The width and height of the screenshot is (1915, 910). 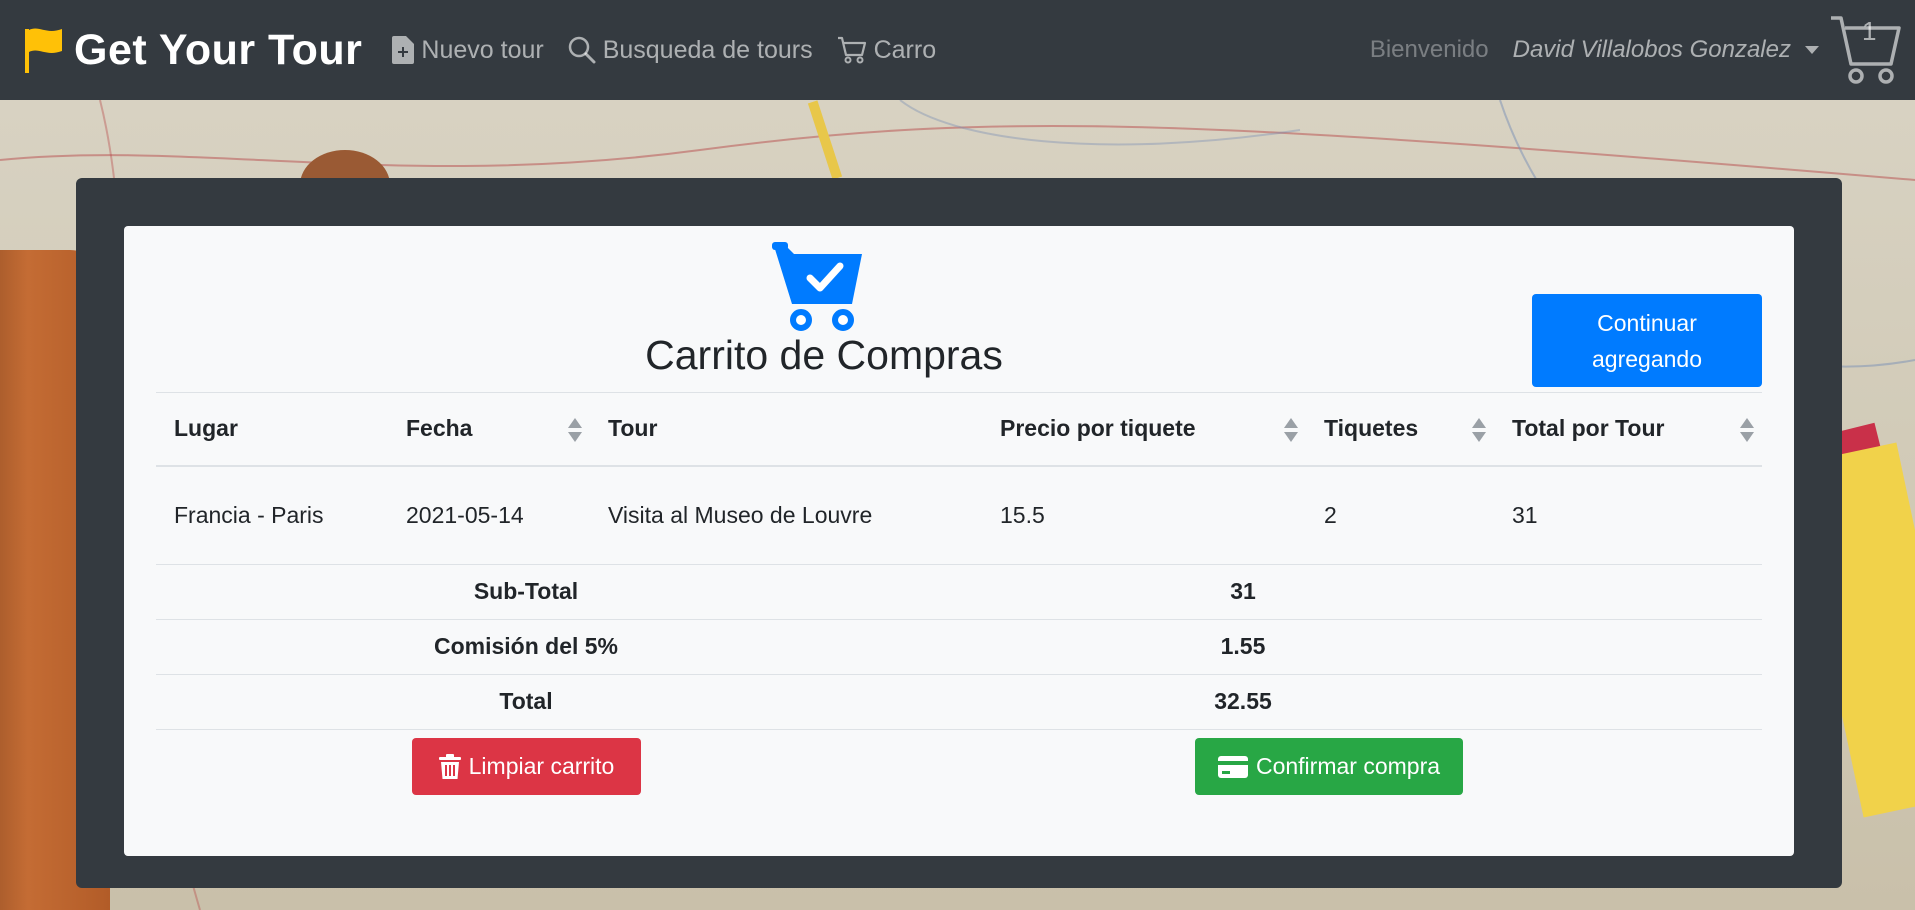 I want to click on col-tour: Tour, so click(x=786, y=429).